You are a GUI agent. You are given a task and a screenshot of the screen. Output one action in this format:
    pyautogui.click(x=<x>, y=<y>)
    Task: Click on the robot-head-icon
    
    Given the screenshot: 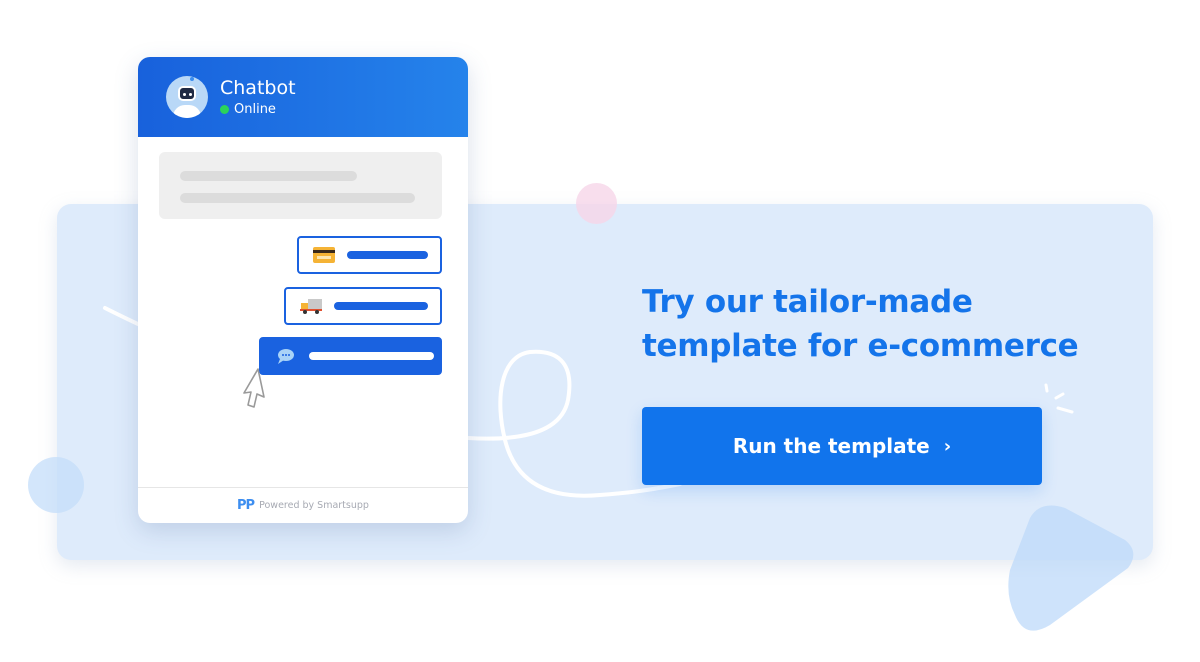 What is the action you would take?
    pyautogui.click(x=187, y=93)
    